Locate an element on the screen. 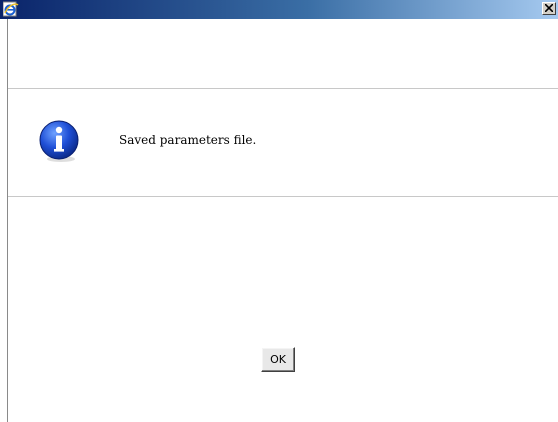 This screenshot has height=422, width=558. top-divider is located at coordinates (283, 88).